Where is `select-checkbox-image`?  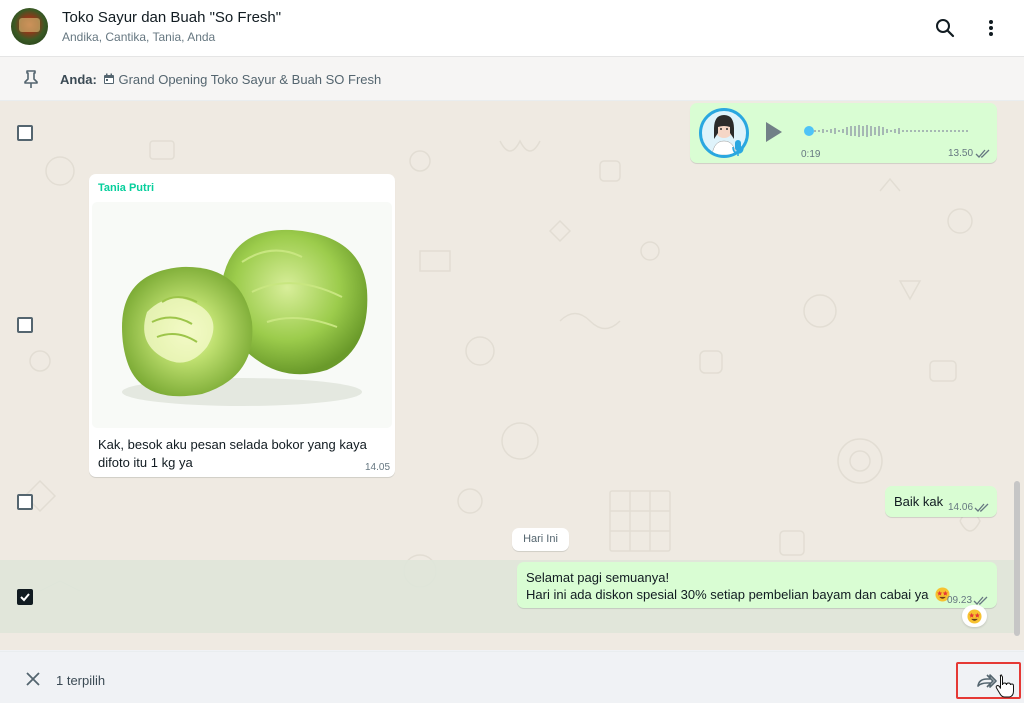 select-checkbox-image is located at coordinates (25, 325).